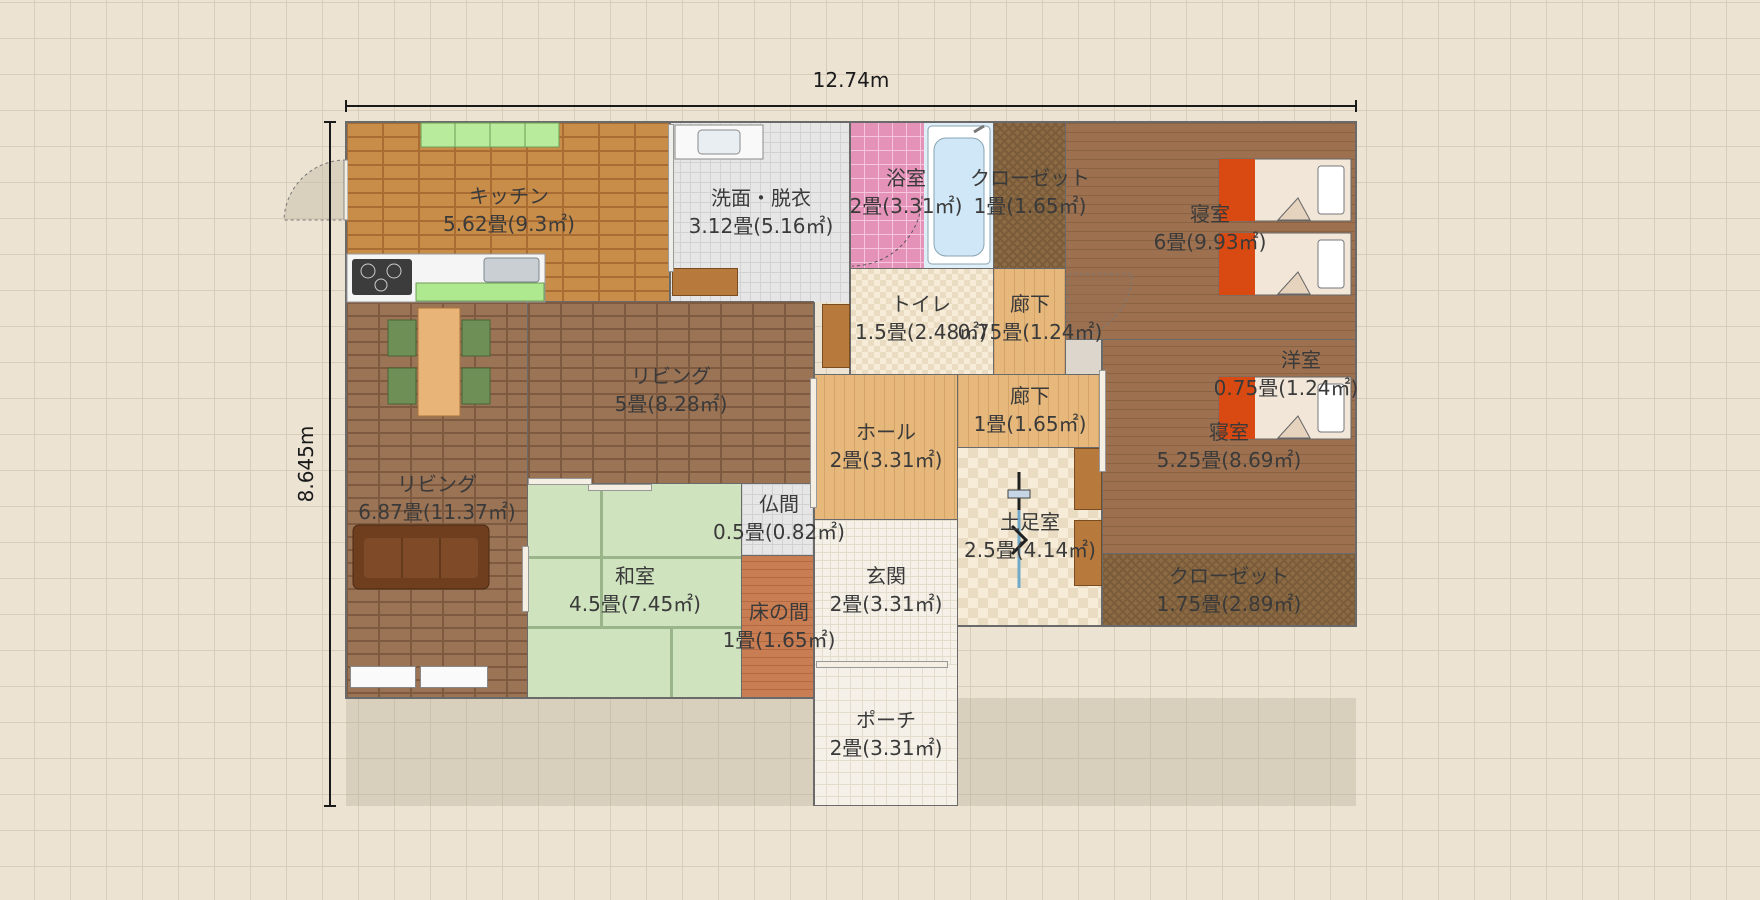 This screenshot has width=1760, height=900. What do you see at coordinates (1029, 522) in the screenshot?
I see `room-name: 土足室` at bounding box center [1029, 522].